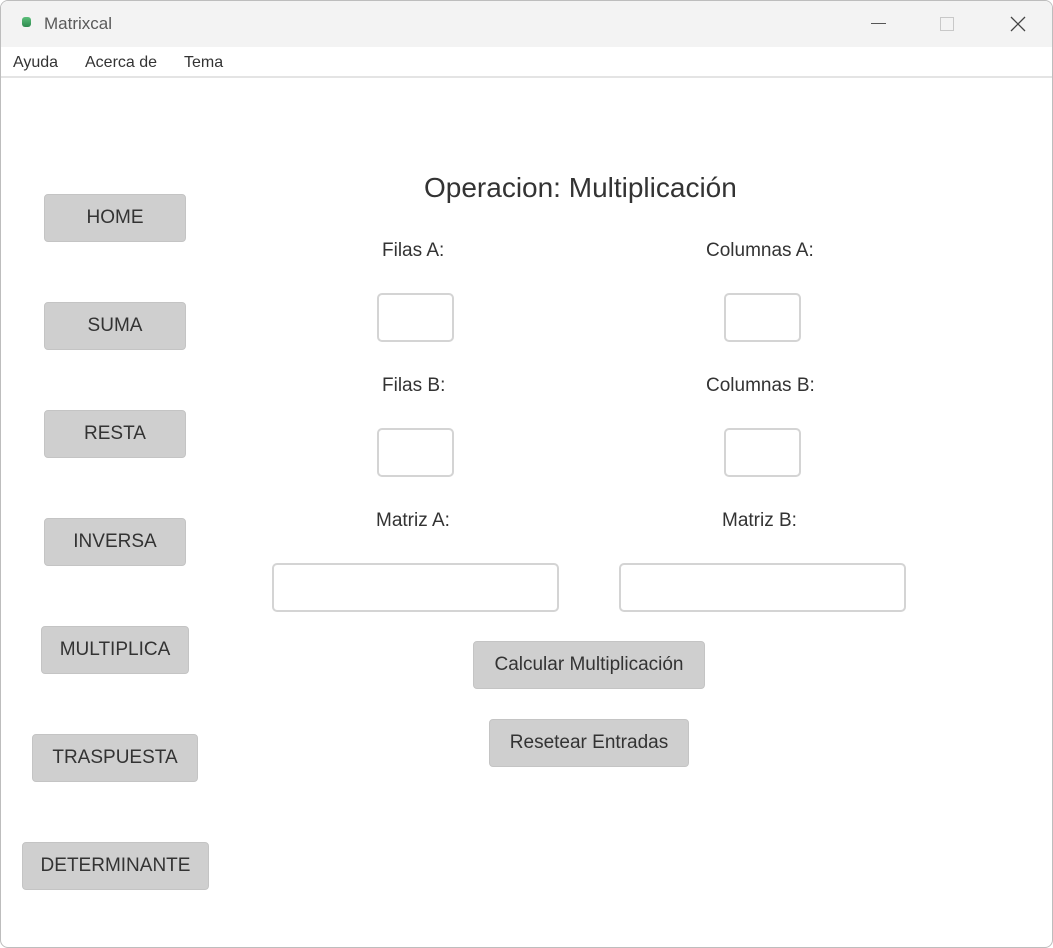  What do you see at coordinates (589, 665) in the screenshot?
I see `calcular-multiplicacion-button: Calcular Multiplicación` at bounding box center [589, 665].